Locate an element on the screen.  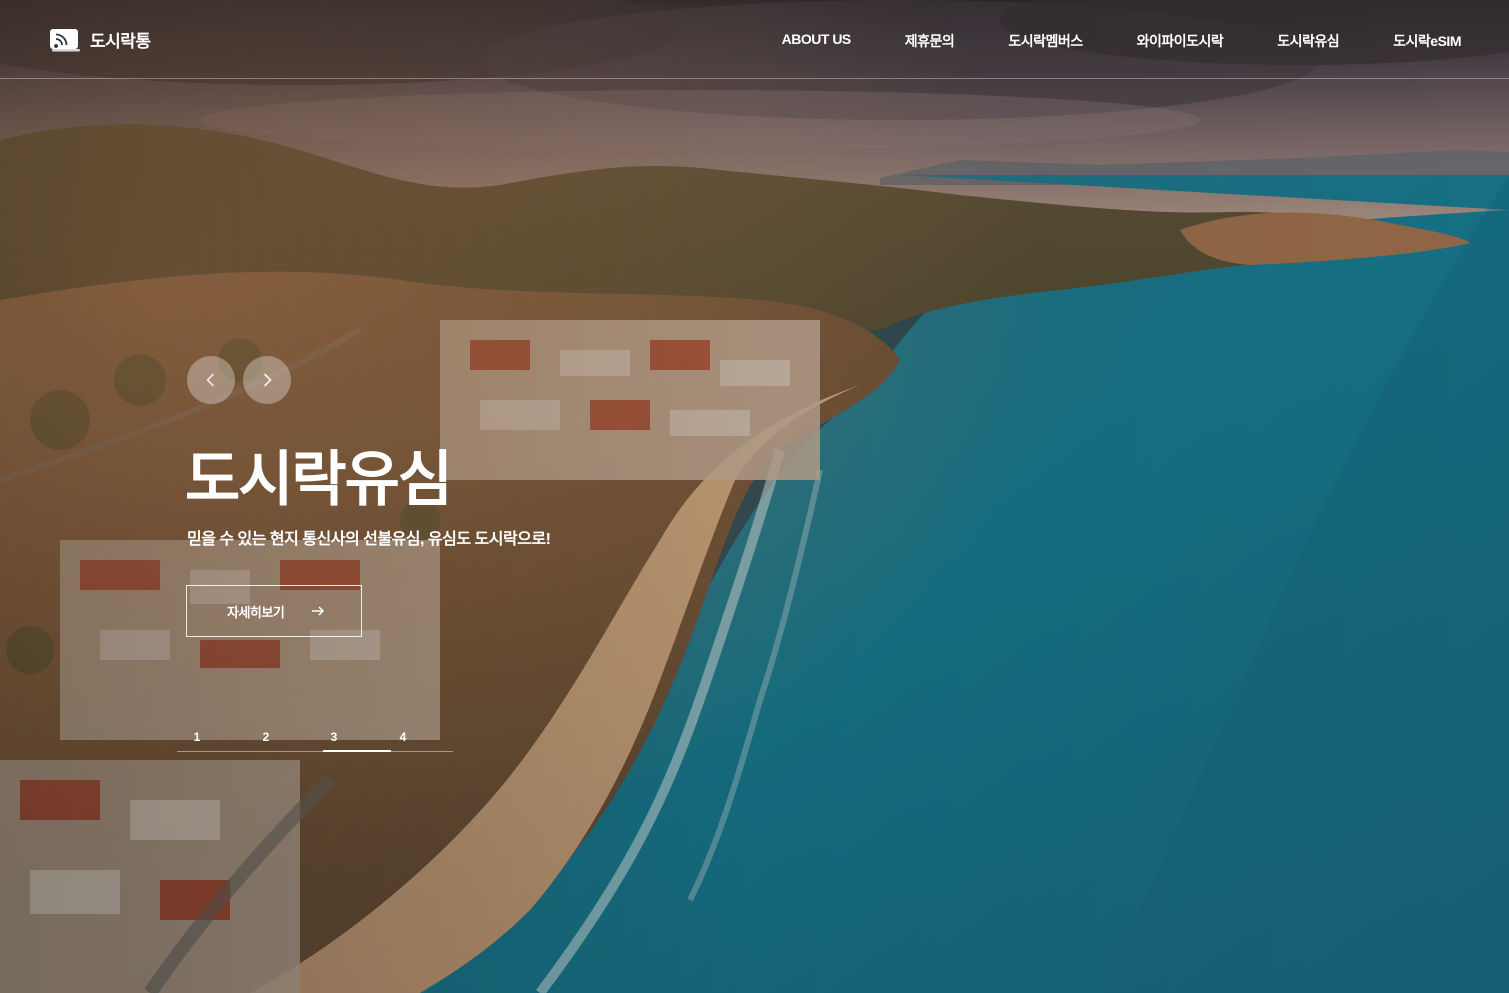
logo-link: 도시락통 is located at coordinates (100, 39).